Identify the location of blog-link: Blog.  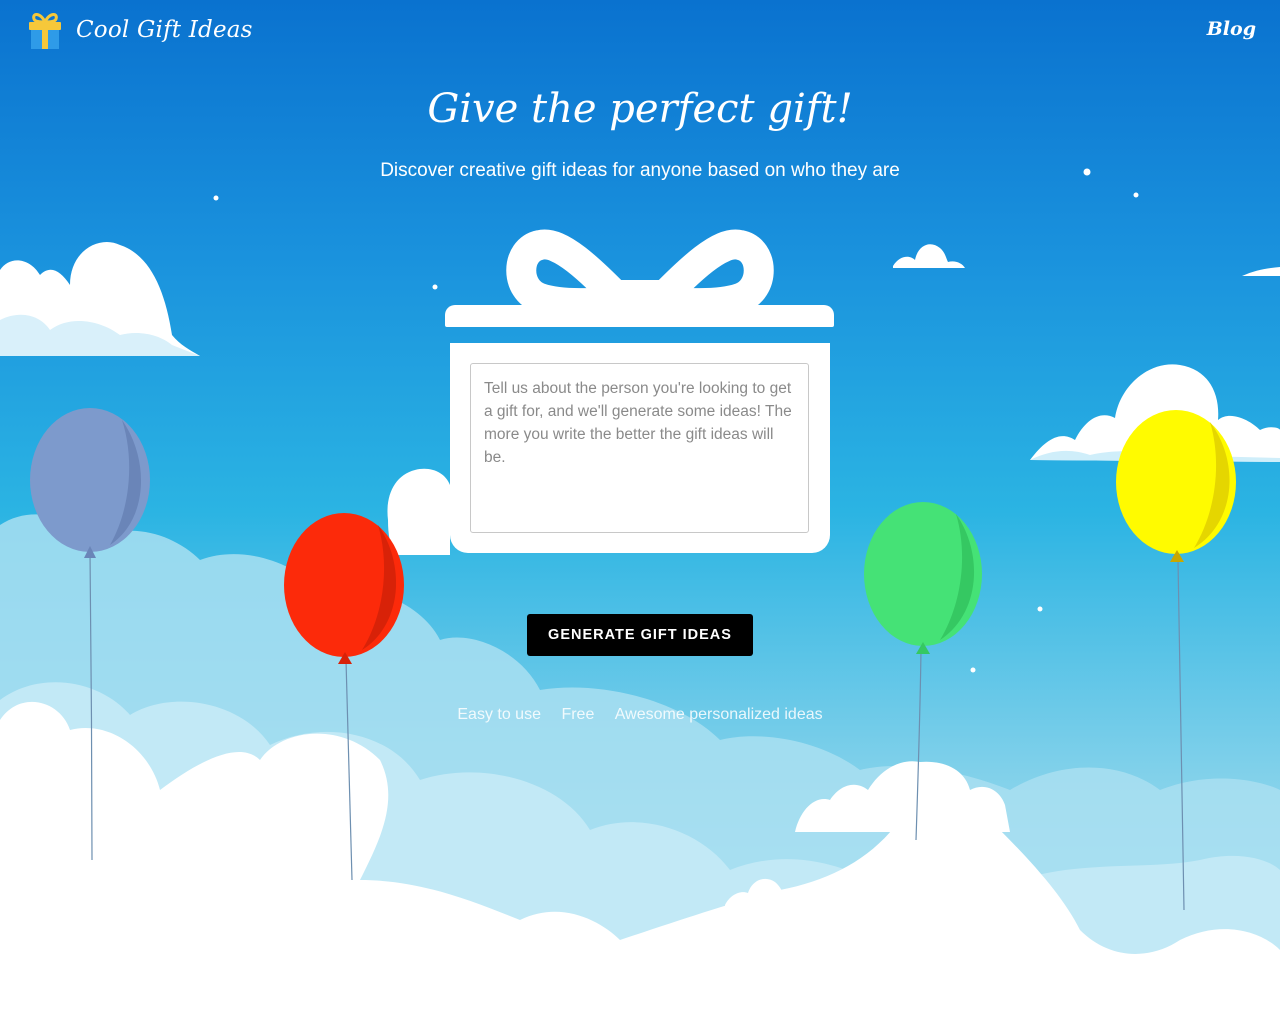
(1231, 29).